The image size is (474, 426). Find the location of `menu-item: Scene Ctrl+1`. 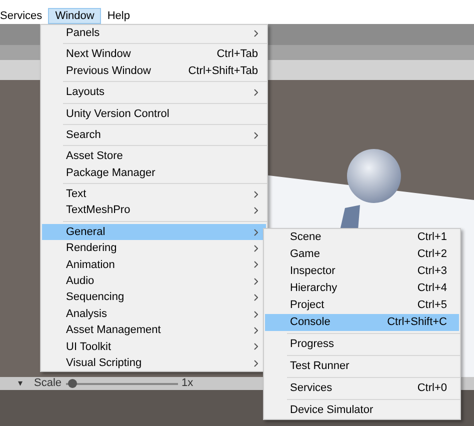

menu-item: Scene Ctrl+1 is located at coordinates (362, 237).